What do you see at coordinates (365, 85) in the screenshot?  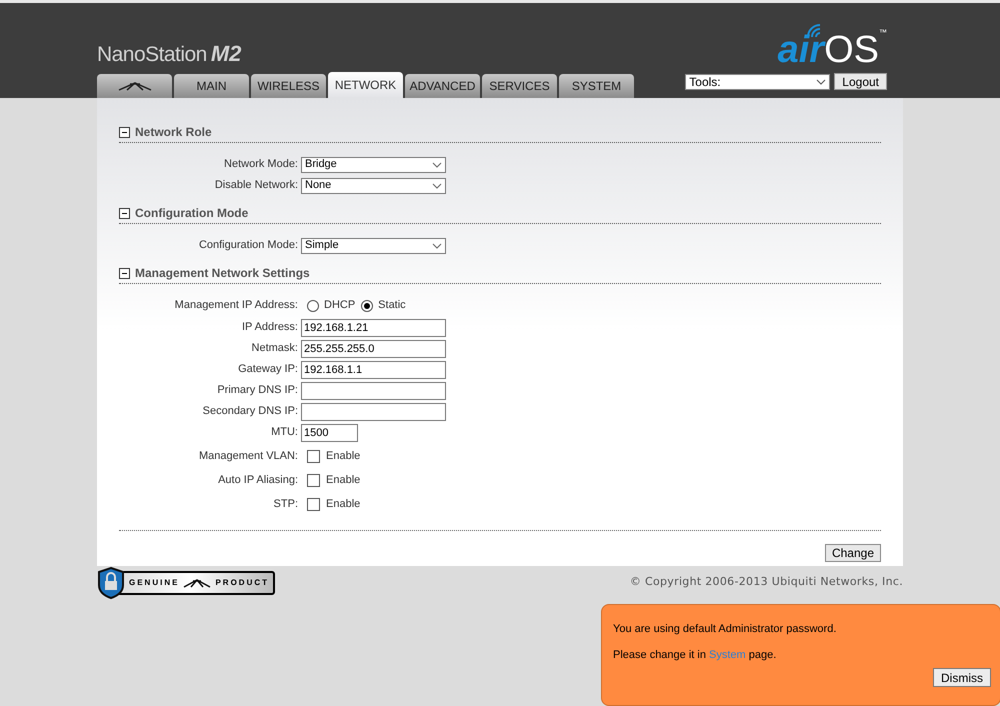 I see `nav-tab: NETWORK` at bounding box center [365, 85].